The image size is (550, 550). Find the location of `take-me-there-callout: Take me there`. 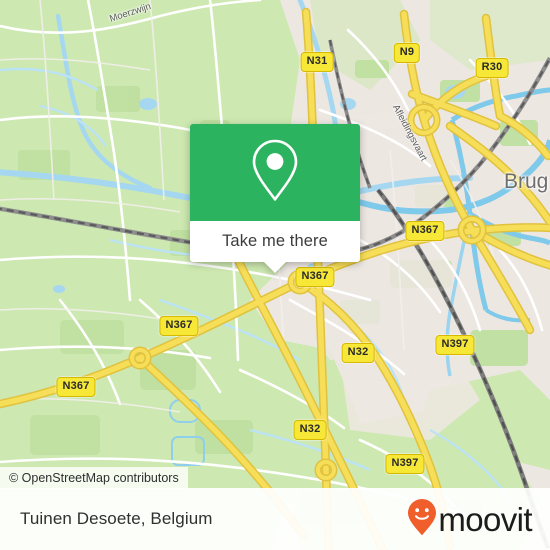

take-me-there-callout: Take me there is located at coordinates (275, 198).